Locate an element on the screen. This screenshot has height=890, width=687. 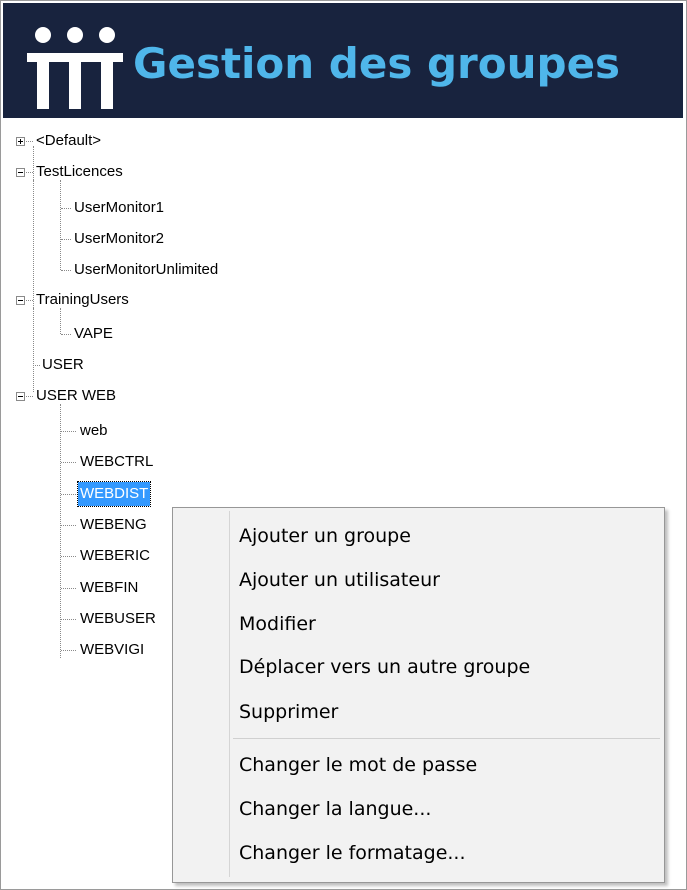
tree-node-webctrl: WEBCTRL is located at coordinates (116, 462).